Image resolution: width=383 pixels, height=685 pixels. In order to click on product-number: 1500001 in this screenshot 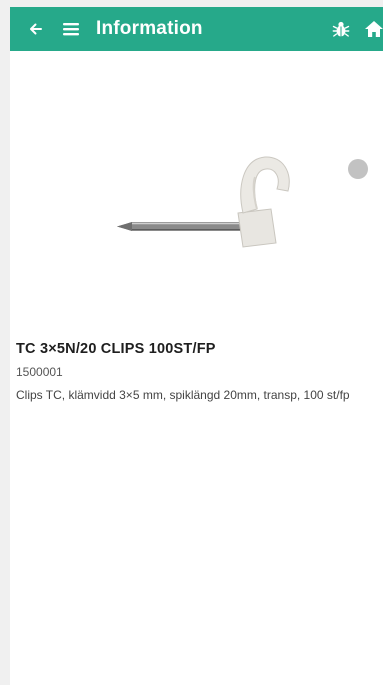, I will do `click(39, 372)`.